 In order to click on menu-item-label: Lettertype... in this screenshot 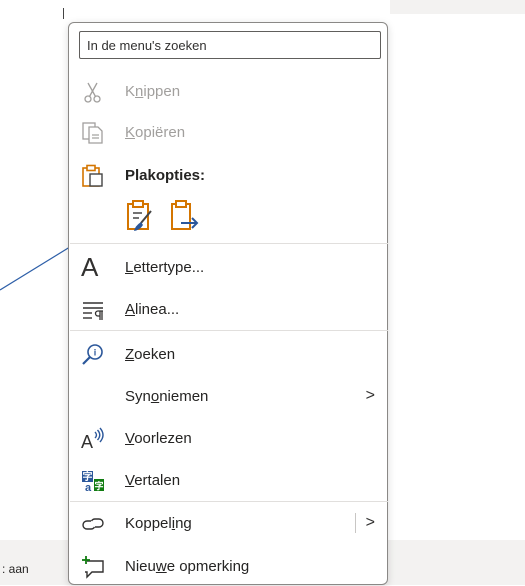, I will do `click(165, 267)`.